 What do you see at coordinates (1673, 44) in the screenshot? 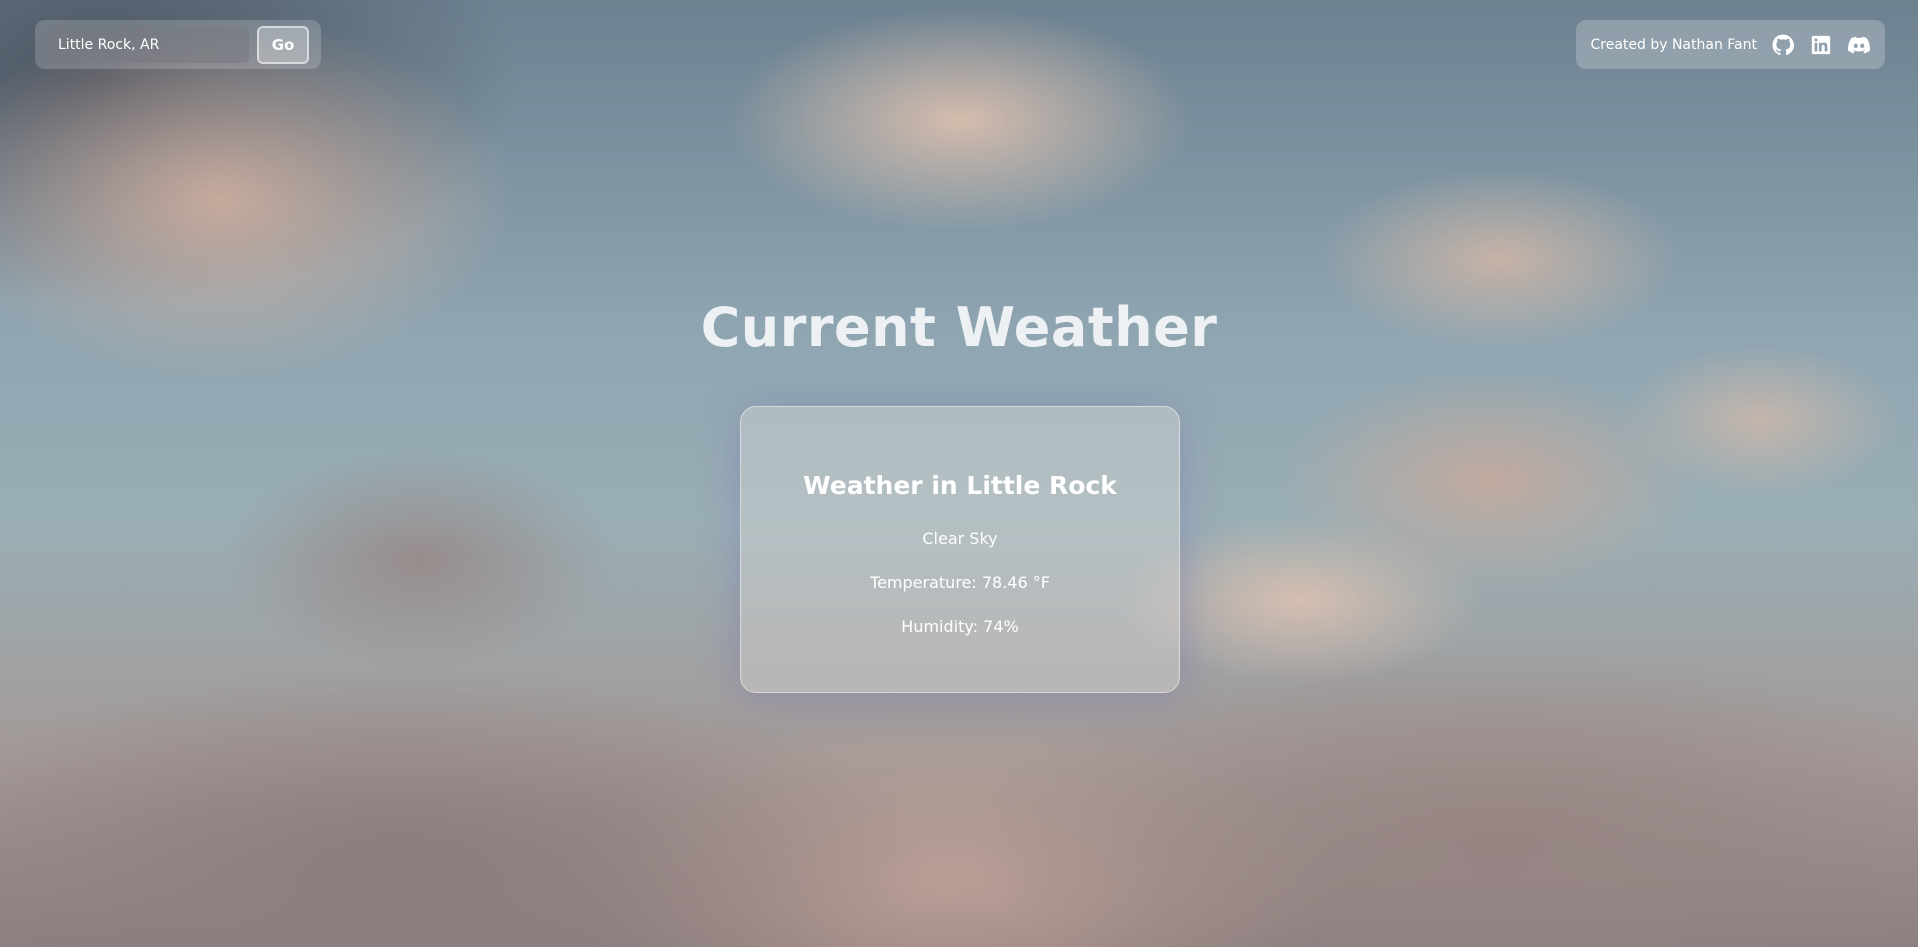
I see `credit-text: Created by Nathan Fant` at bounding box center [1673, 44].